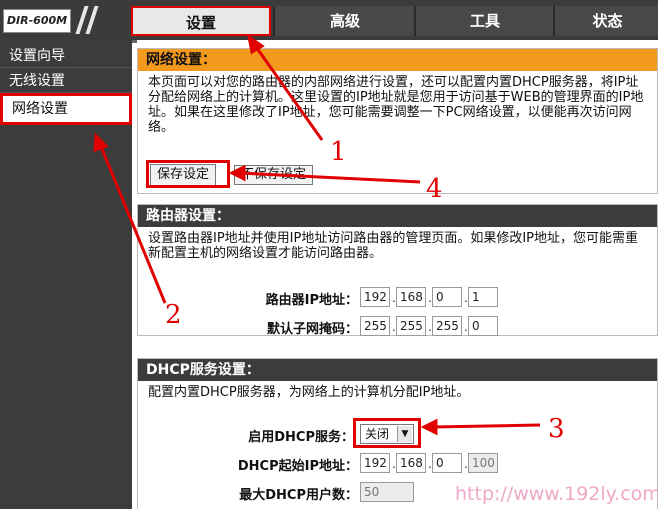 The image size is (658, 509). Describe the element at coordinates (556, 494) in the screenshot. I see `watermark: http://www.192ly.com` at that location.